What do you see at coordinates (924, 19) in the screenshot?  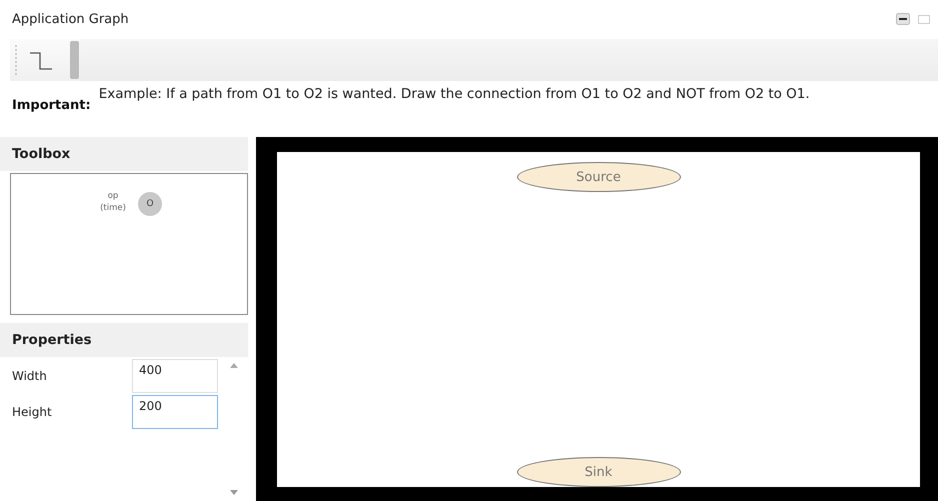 I see `window-icon` at bounding box center [924, 19].